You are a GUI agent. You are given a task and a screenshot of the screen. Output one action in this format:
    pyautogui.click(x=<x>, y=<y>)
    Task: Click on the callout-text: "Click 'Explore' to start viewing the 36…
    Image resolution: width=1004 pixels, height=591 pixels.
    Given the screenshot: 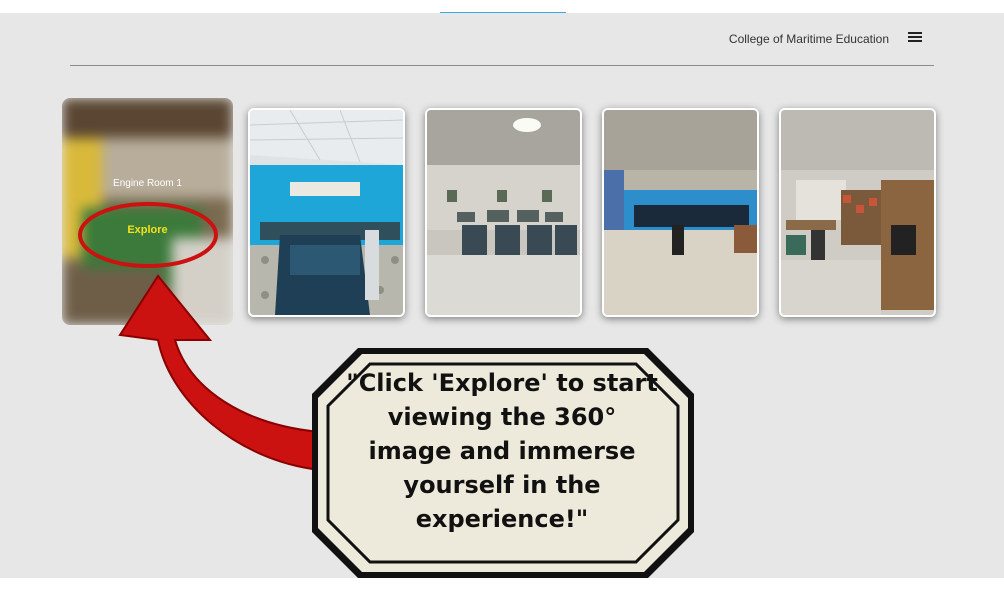 What is the action you would take?
    pyautogui.click(x=502, y=451)
    